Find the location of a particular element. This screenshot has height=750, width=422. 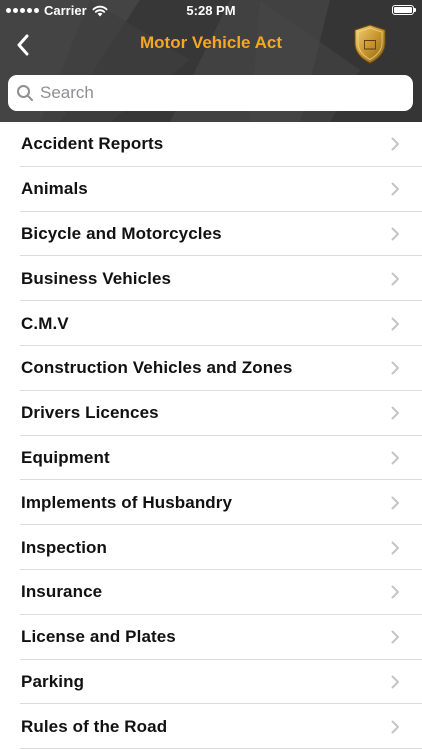

list-item: Rules of the Road is located at coordinates (211, 726).